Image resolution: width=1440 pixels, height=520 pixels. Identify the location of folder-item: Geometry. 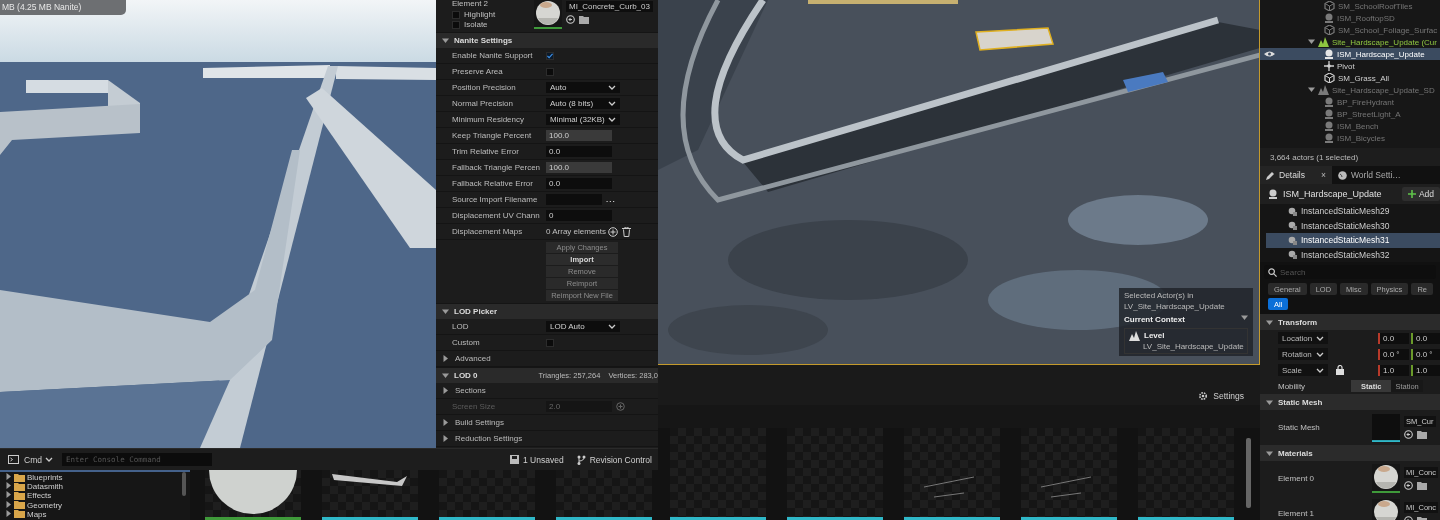
(95, 505).